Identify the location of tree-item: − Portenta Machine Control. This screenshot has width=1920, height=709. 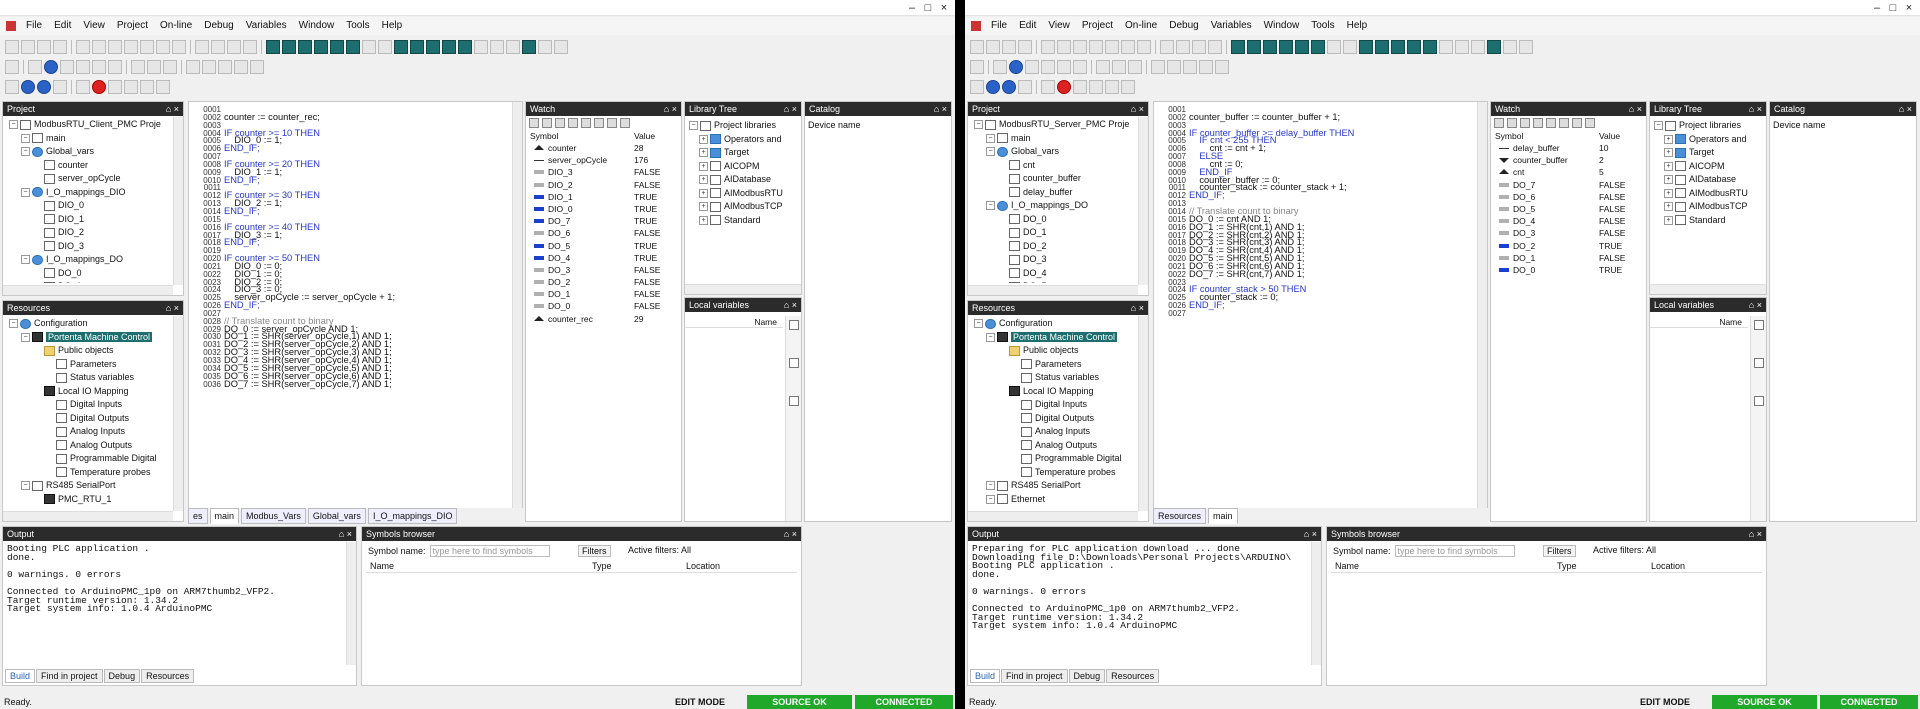
(88, 338).